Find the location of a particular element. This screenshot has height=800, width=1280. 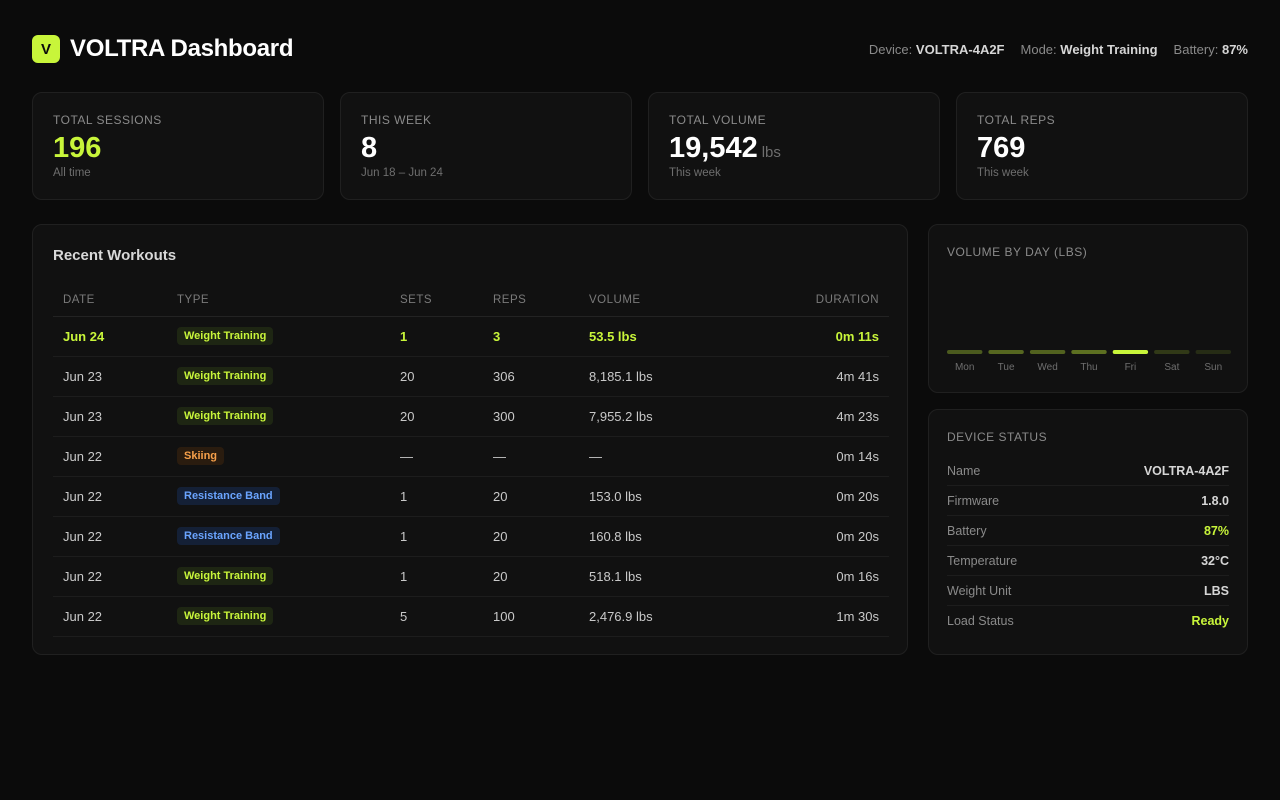

stat-label: This Week is located at coordinates (396, 120).